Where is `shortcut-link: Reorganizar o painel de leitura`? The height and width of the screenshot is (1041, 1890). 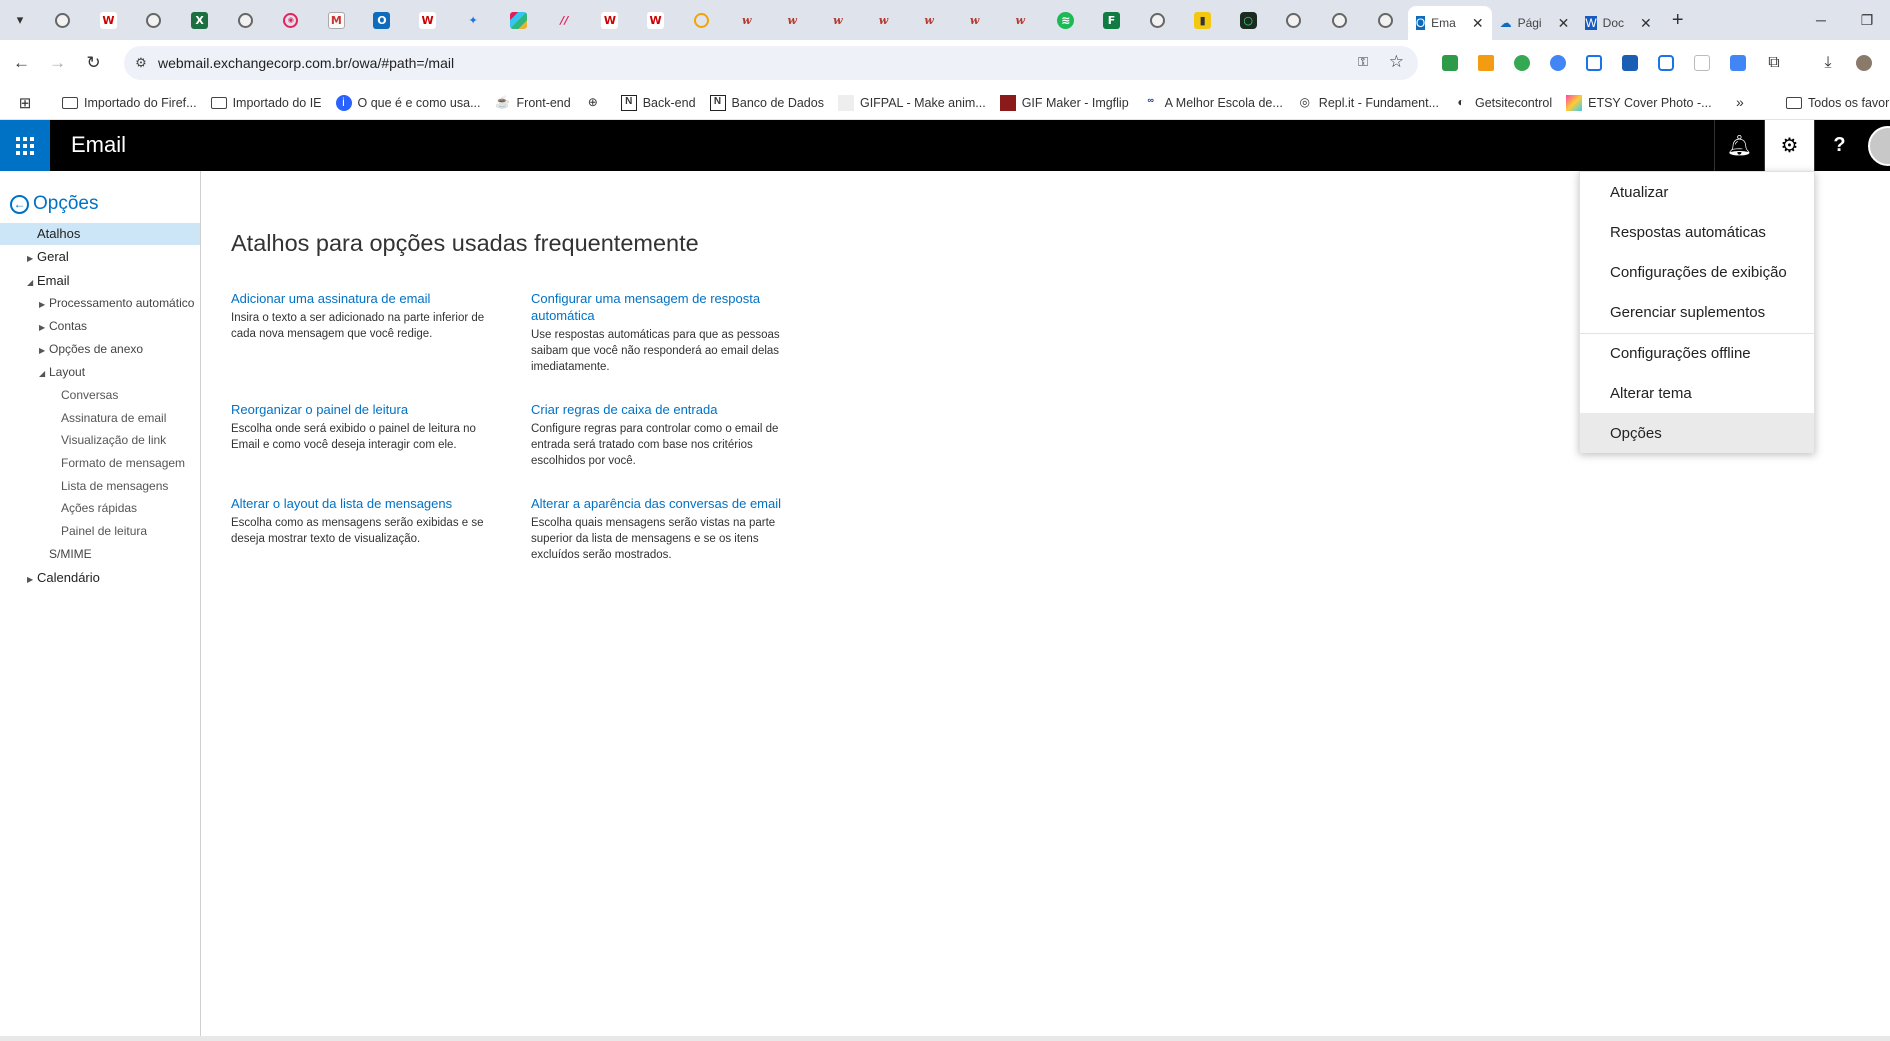 shortcut-link: Reorganizar o painel de leitura is located at coordinates (368, 409).